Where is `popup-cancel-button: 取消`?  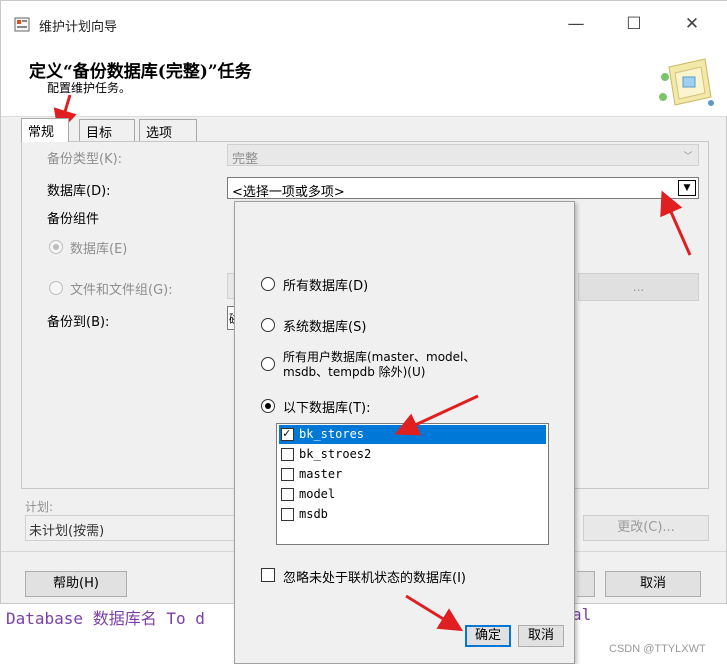 popup-cancel-button: 取消 is located at coordinates (541, 636).